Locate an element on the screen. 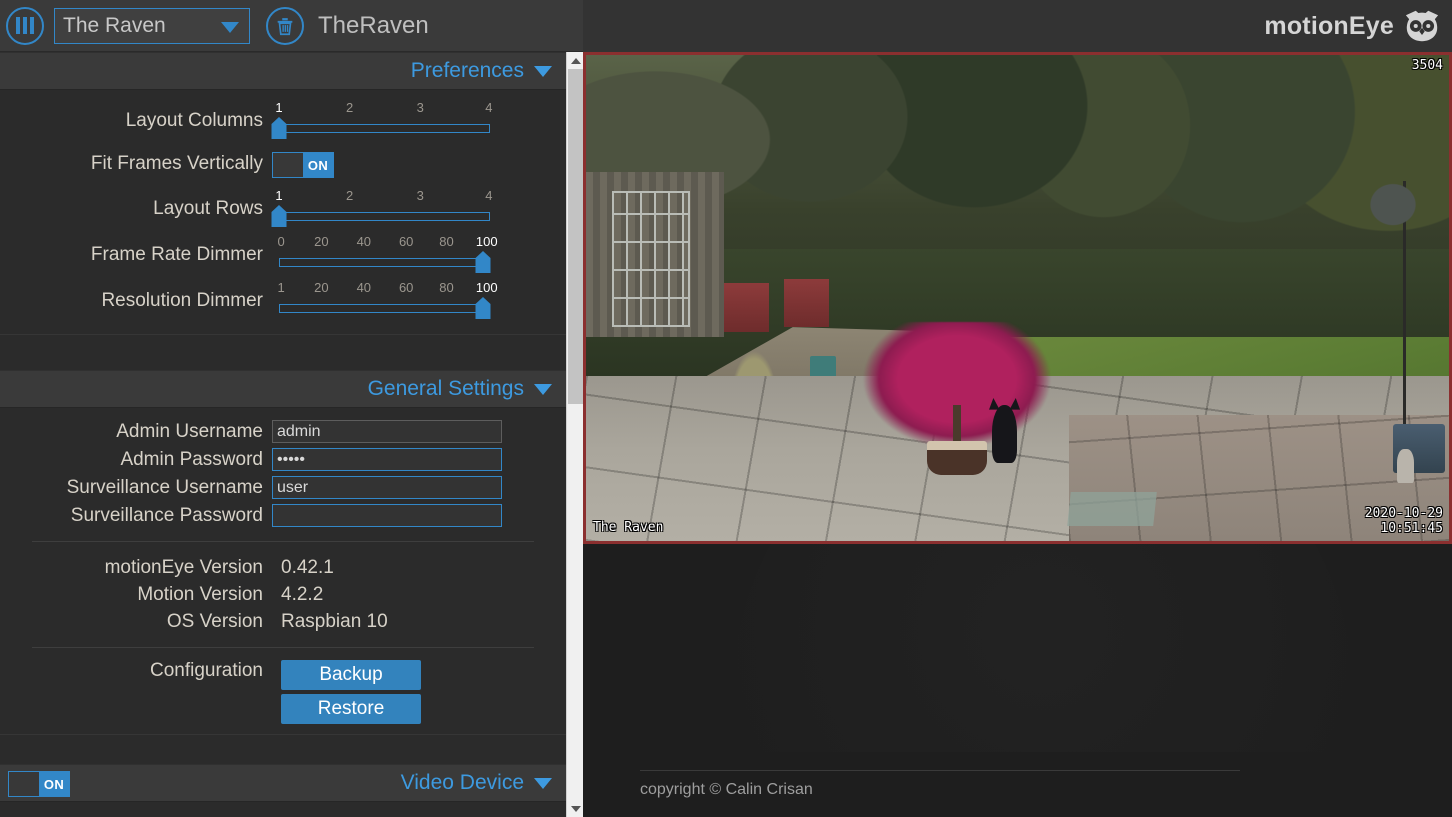 The height and width of the screenshot is (817, 1452). label-configuration: Configuration is located at coordinates (206, 670).